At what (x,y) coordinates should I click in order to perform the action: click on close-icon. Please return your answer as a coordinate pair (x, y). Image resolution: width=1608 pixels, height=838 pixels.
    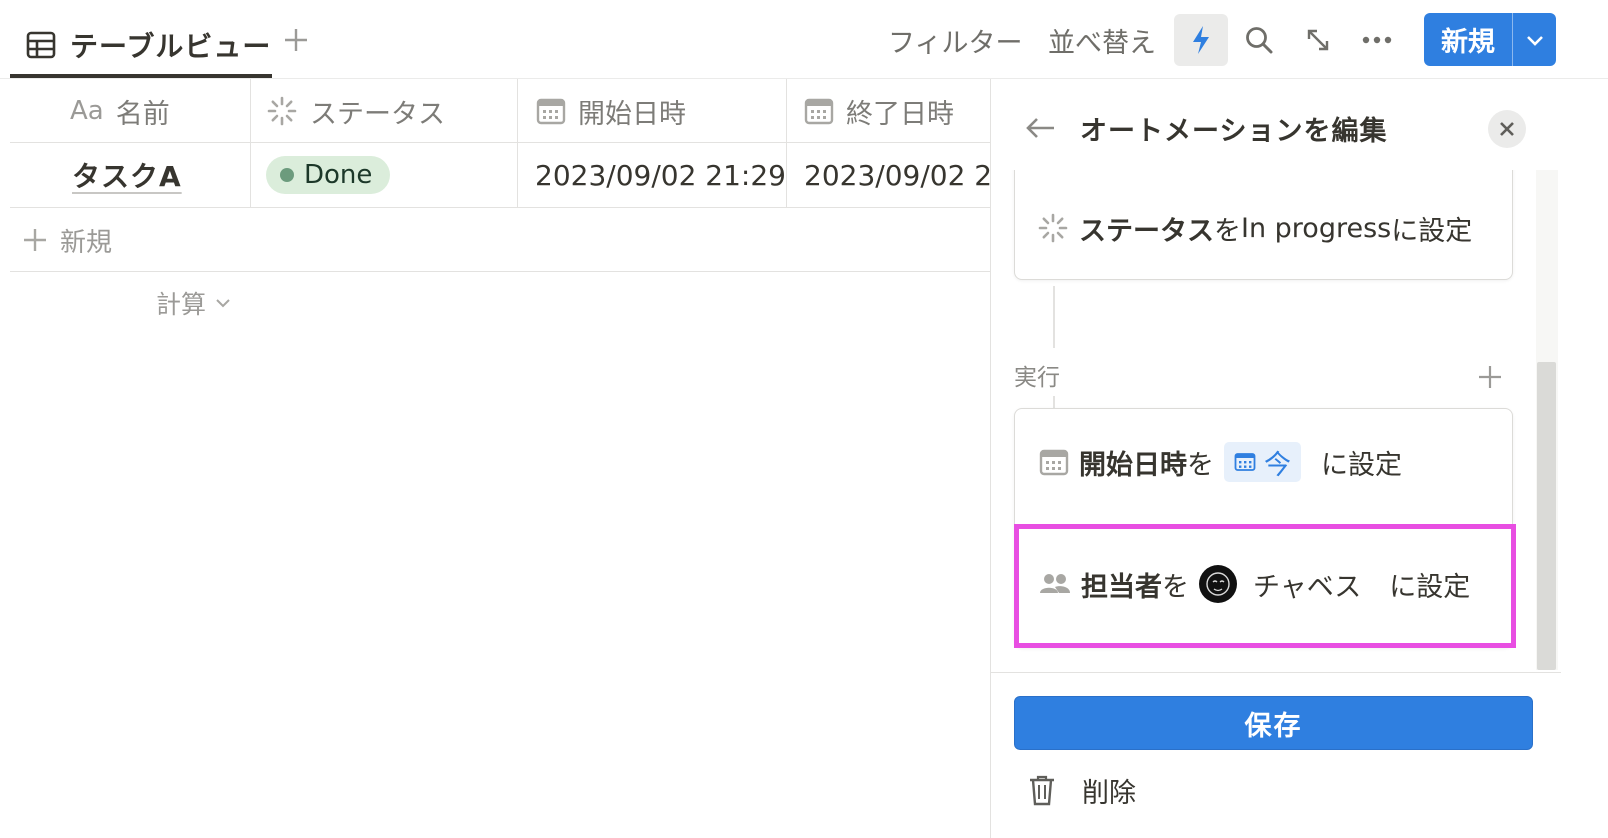
    Looking at the image, I should click on (1507, 129).